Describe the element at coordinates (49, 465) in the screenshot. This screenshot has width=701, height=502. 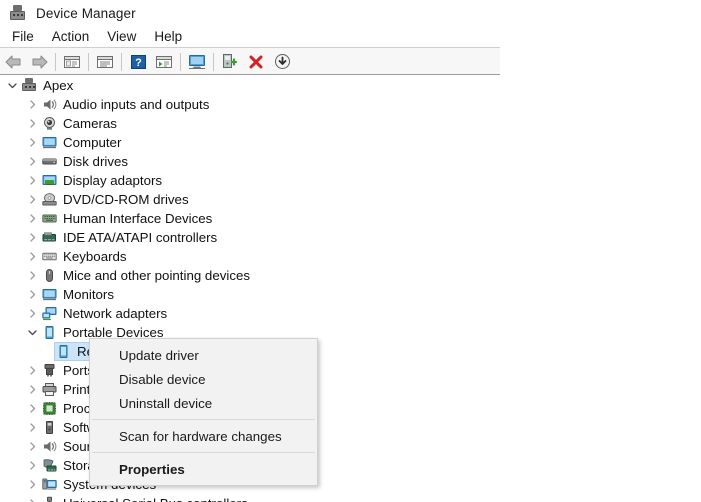
I see `storage-controller-icon` at that location.